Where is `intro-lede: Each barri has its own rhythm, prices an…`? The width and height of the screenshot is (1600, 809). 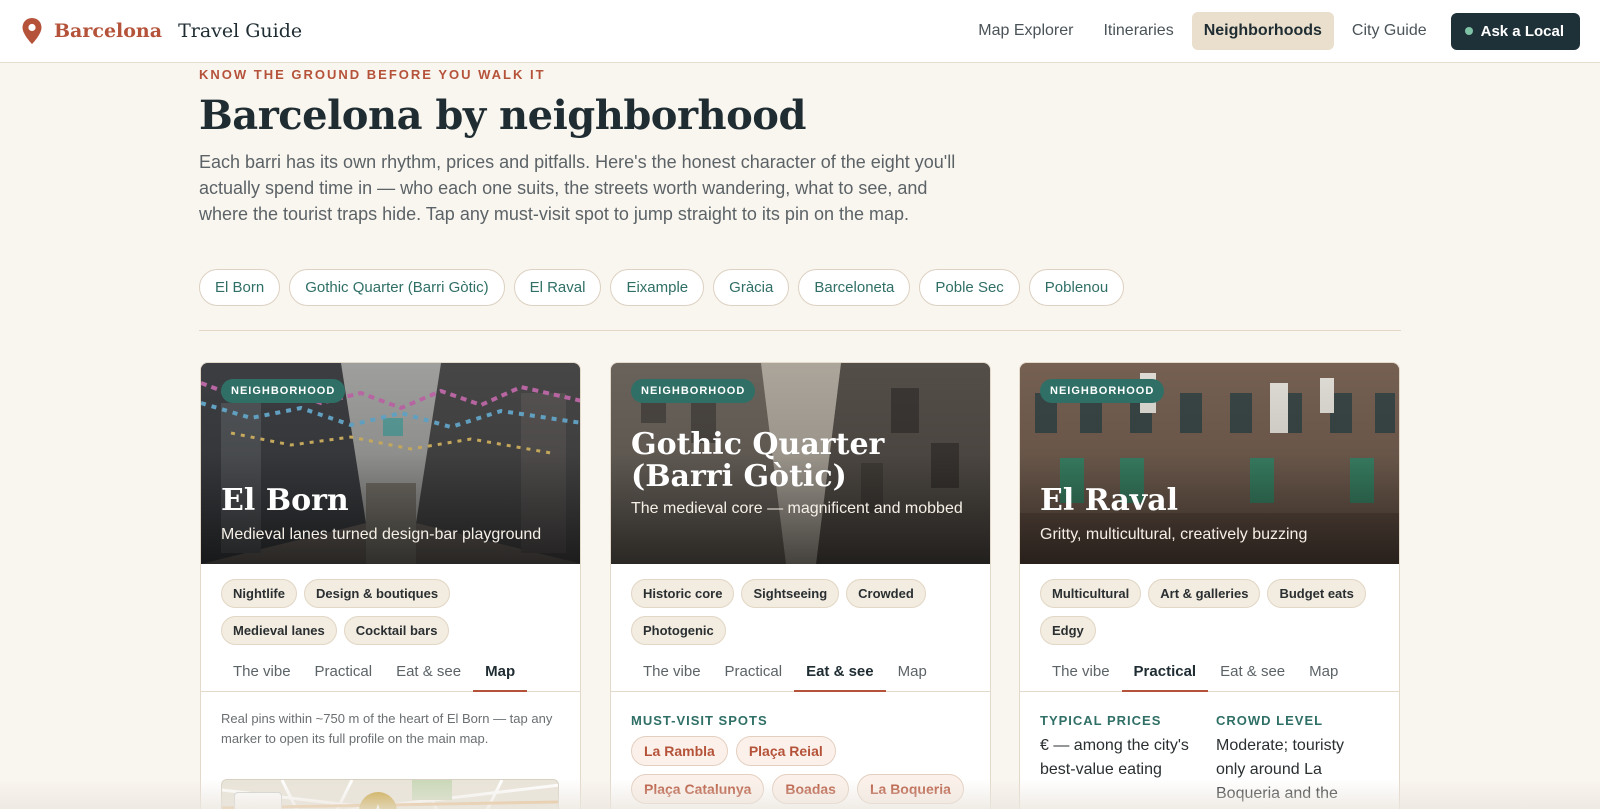
intro-lede: Each barri has its own rhythm, prices an… is located at coordinates (577, 188).